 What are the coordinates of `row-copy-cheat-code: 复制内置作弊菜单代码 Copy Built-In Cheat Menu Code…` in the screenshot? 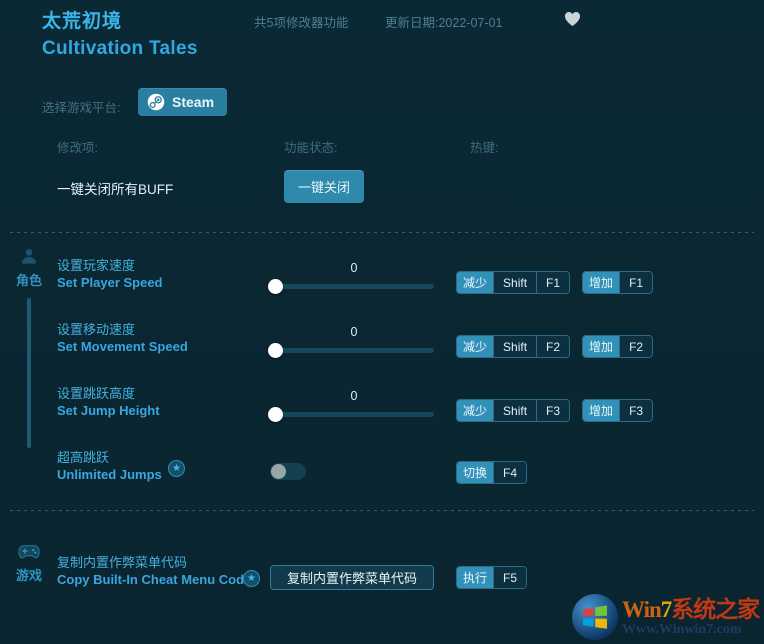 It's located at (382, 579).